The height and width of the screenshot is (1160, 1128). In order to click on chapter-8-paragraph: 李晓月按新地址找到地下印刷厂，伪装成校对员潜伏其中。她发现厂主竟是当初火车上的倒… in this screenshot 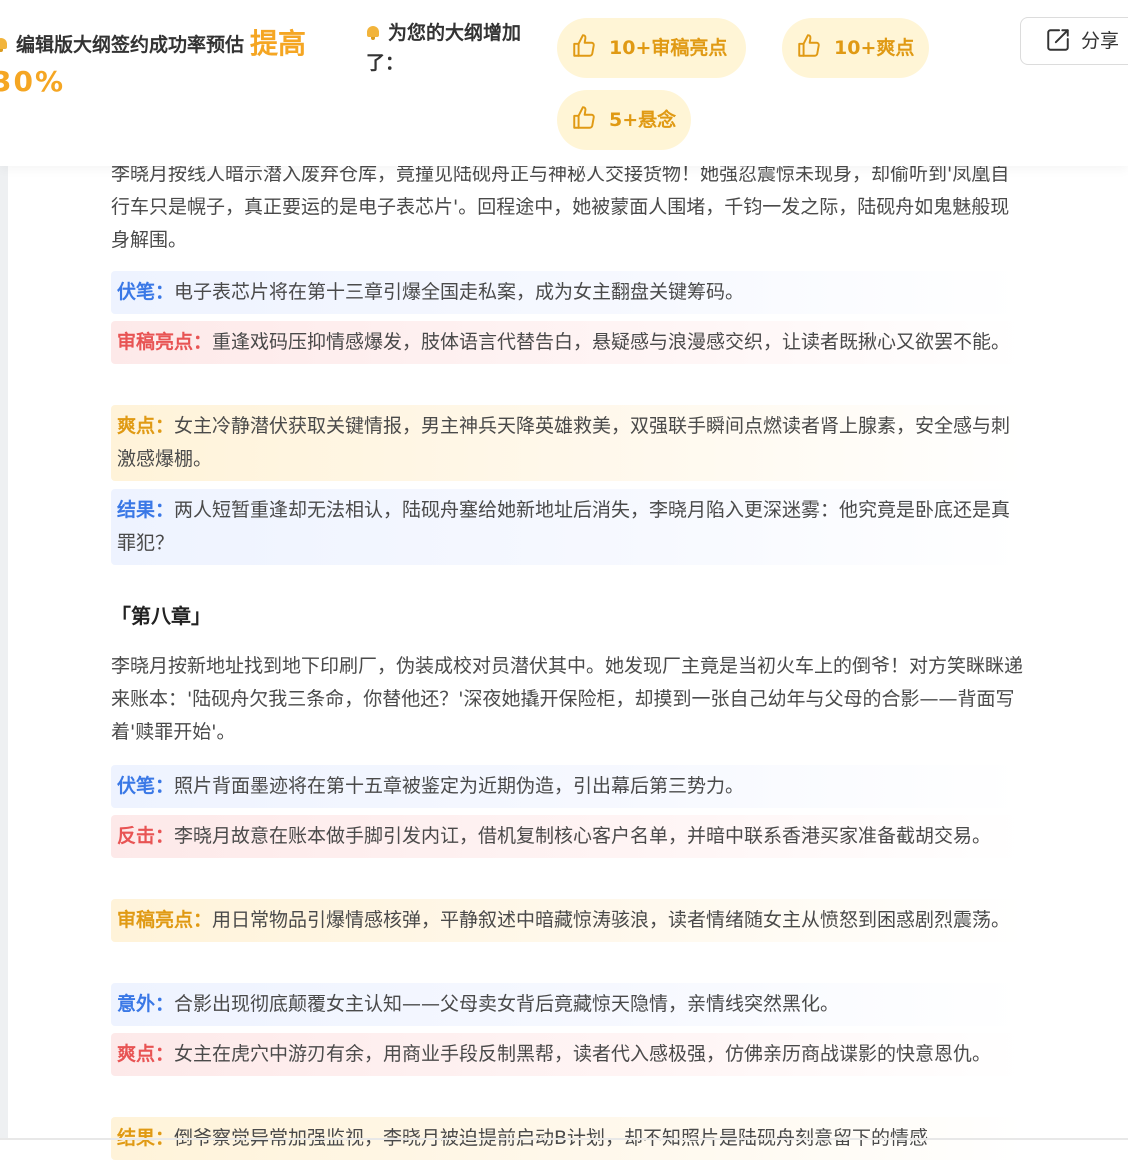, I will do `click(567, 699)`.